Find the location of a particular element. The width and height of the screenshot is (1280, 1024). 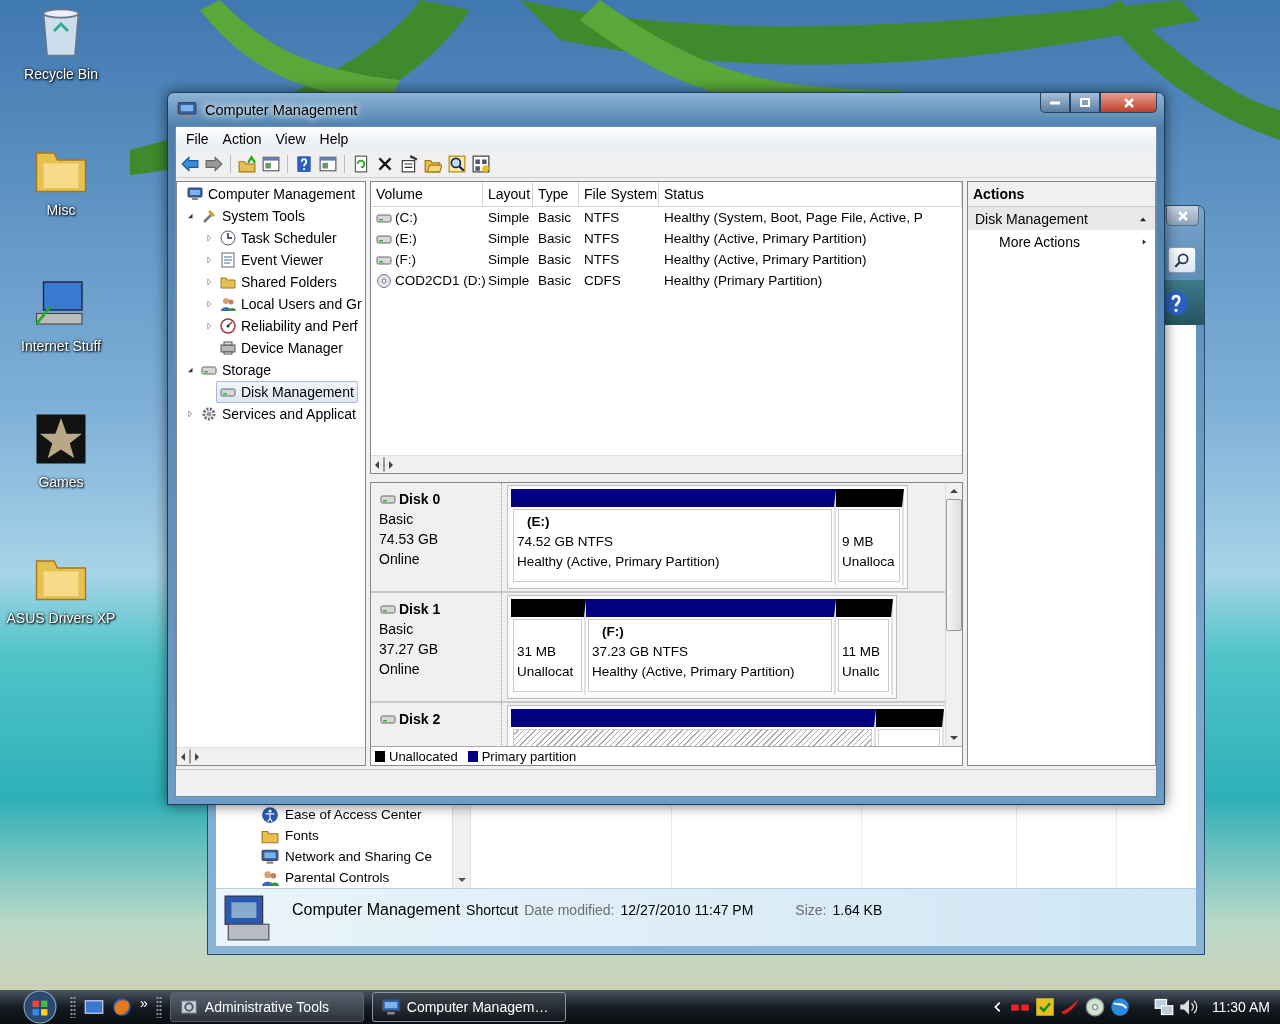

disk-type: Basic is located at coordinates (397, 629).